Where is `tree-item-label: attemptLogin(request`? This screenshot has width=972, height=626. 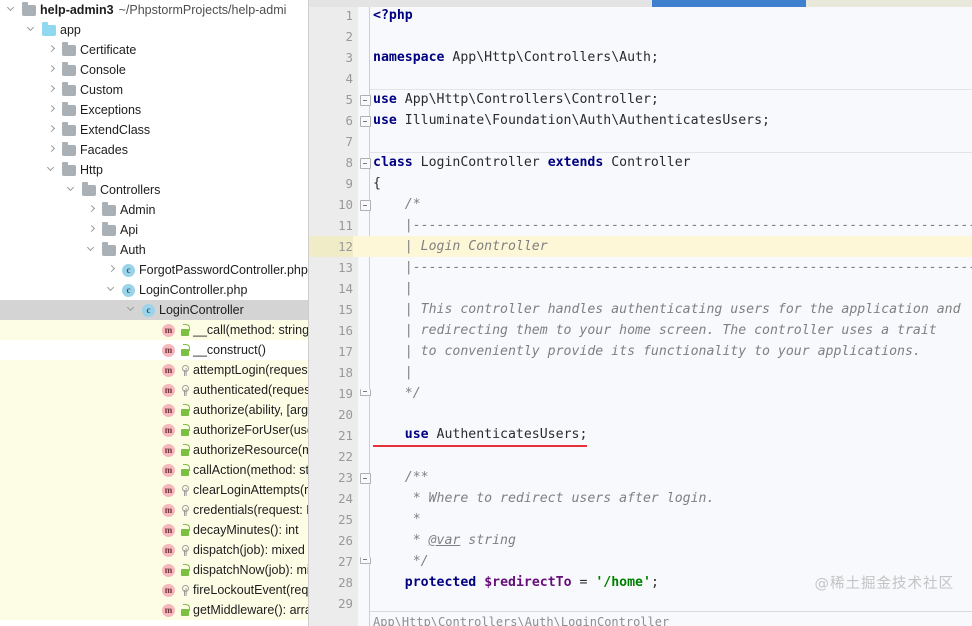 tree-item-label: attemptLogin(request is located at coordinates (251, 370).